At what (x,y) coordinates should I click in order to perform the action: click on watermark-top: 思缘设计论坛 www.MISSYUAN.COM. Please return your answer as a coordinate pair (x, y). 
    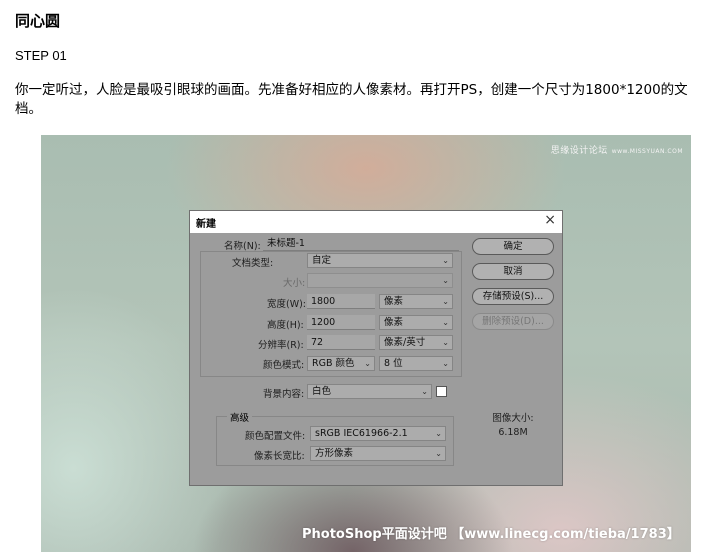
    Looking at the image, I should click on (617, 149).